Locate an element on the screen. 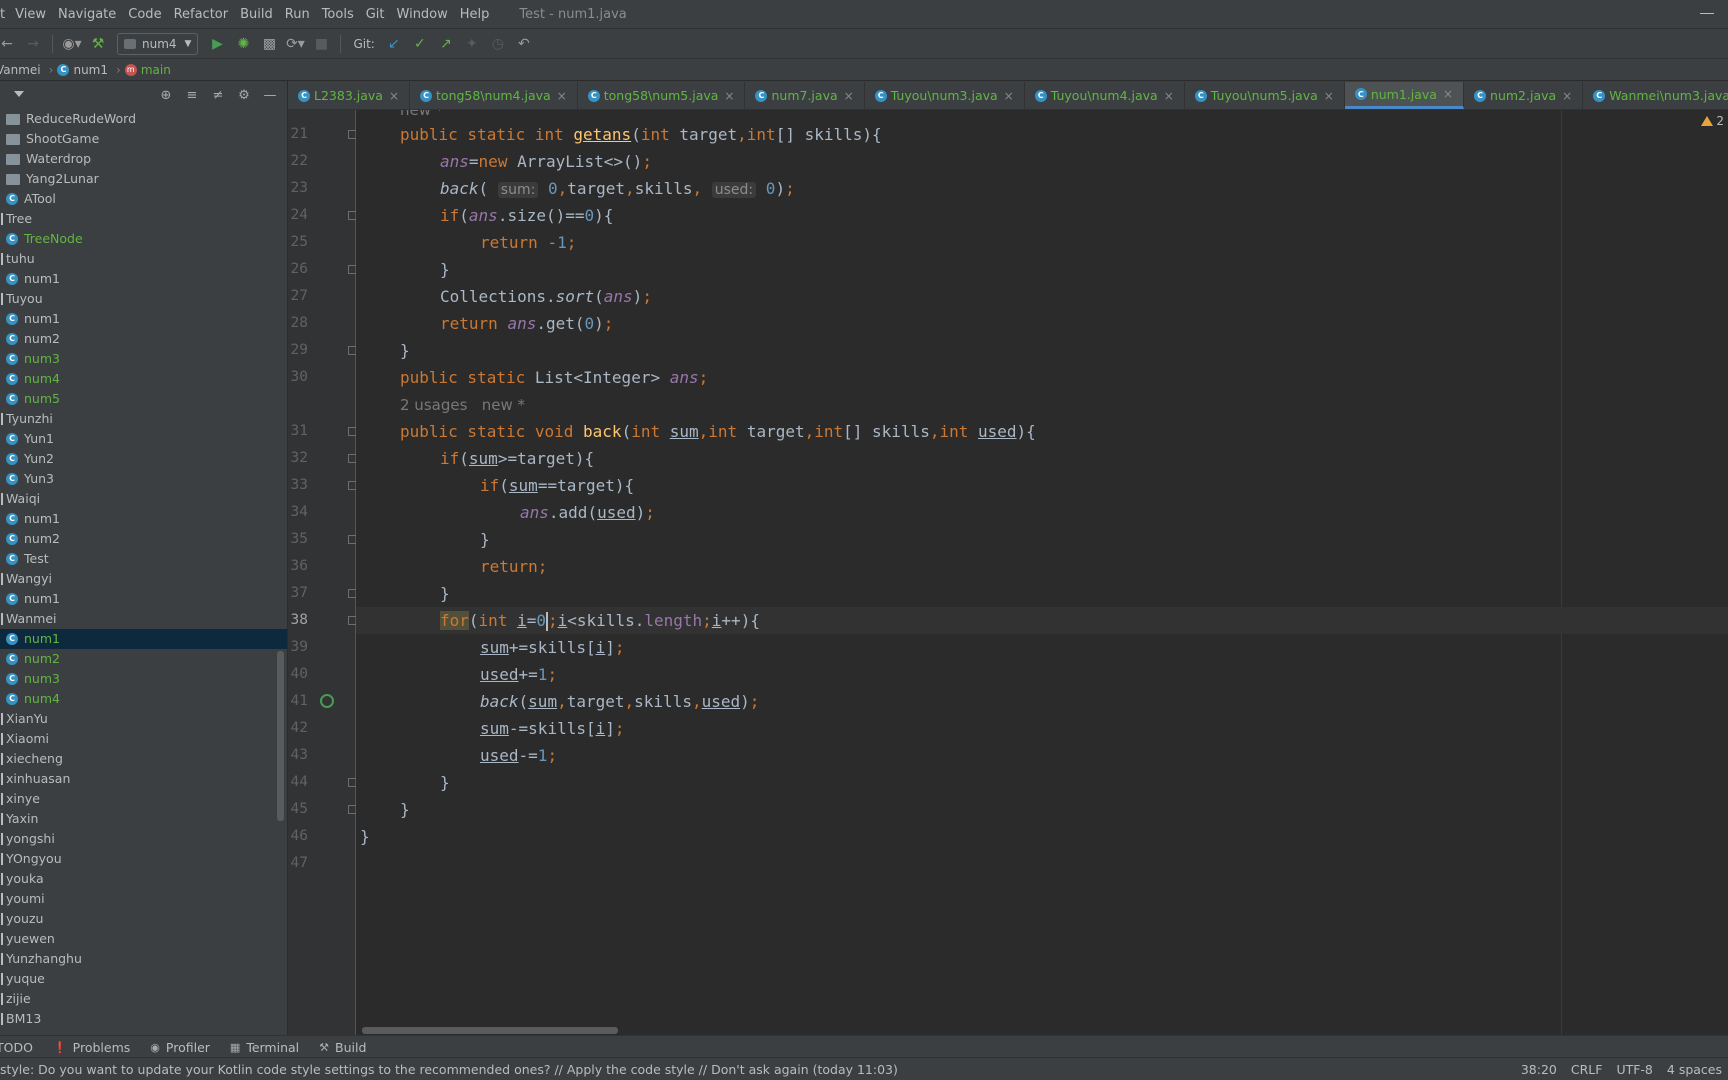 The image size is (1728, 1080). user-icon: ◉▾ is located at coordinates (72, 44).